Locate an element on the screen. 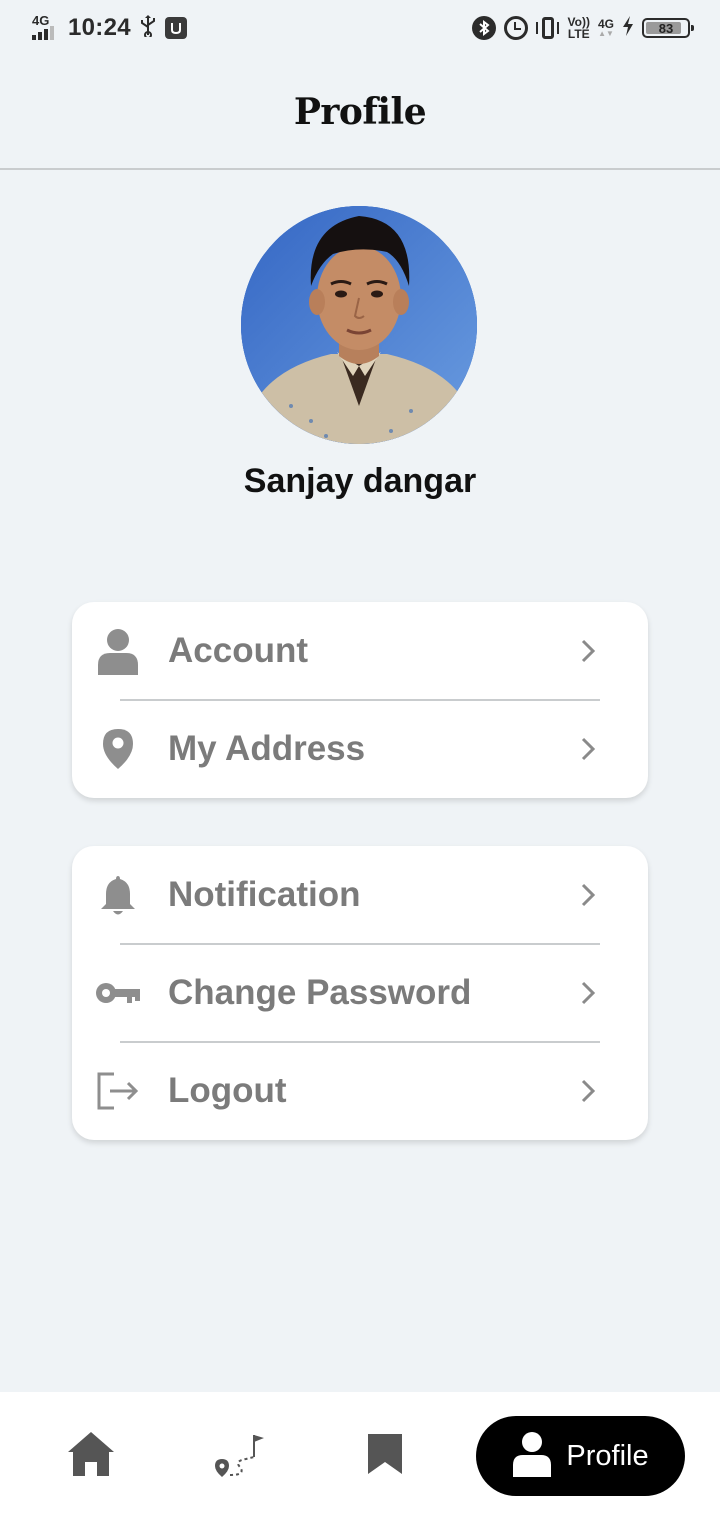 The image size is (720, 1520). menu-item-label: Account is located at coordinates (238, 650).